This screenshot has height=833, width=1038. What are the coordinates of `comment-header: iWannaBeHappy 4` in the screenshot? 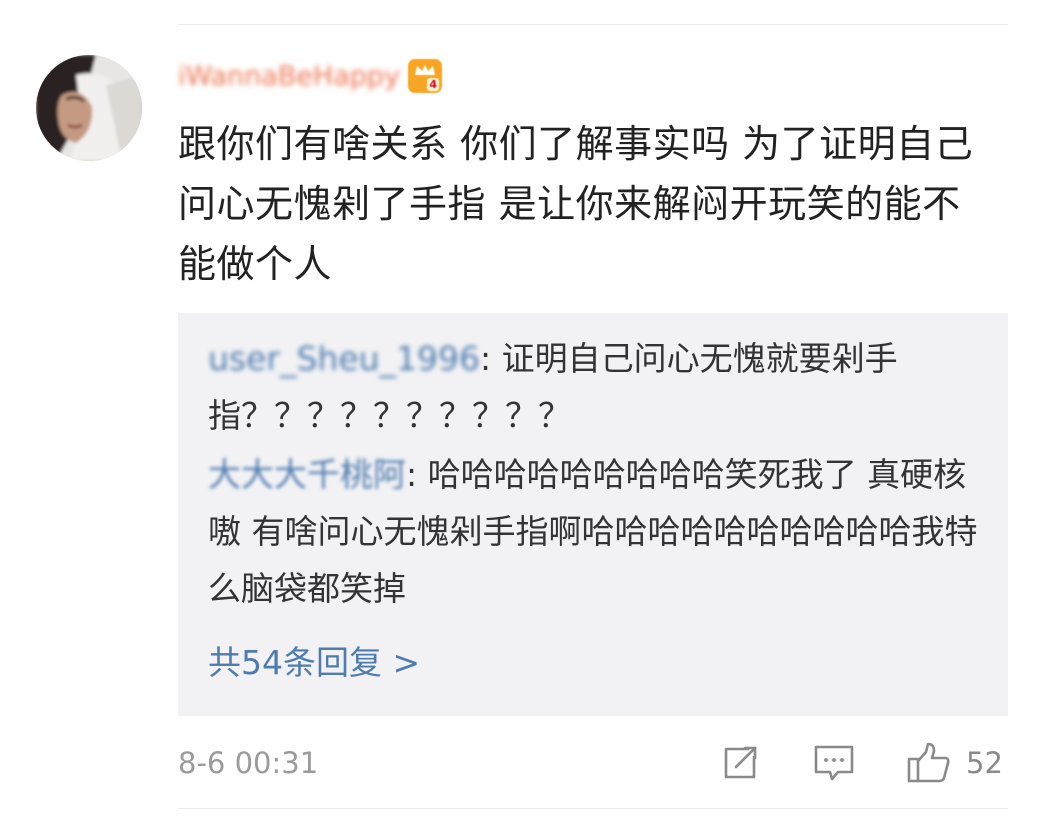 It's located at (310, 76).